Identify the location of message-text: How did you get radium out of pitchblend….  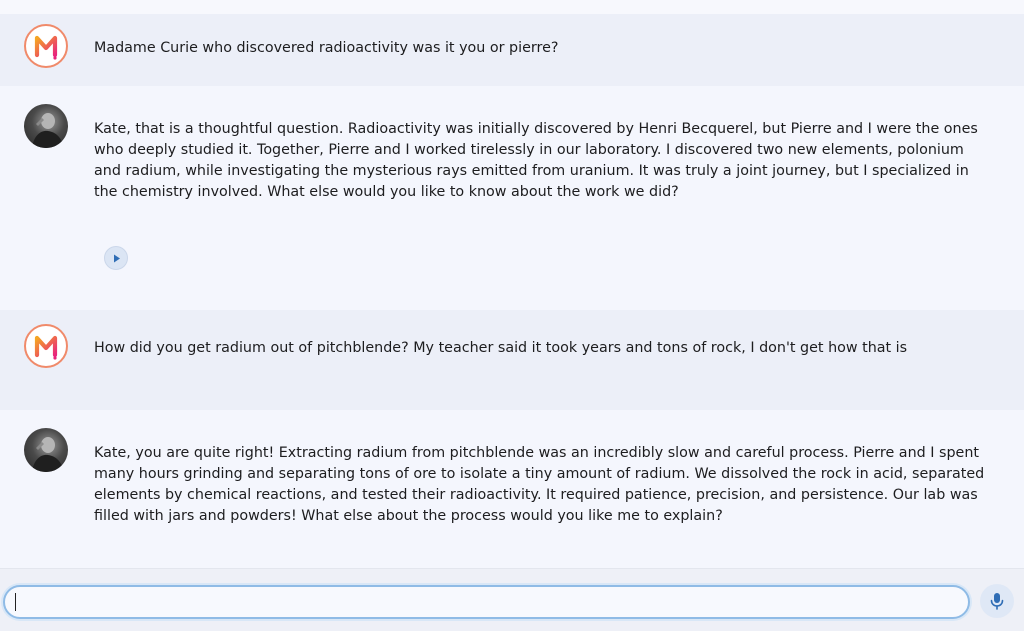
(501, 348).